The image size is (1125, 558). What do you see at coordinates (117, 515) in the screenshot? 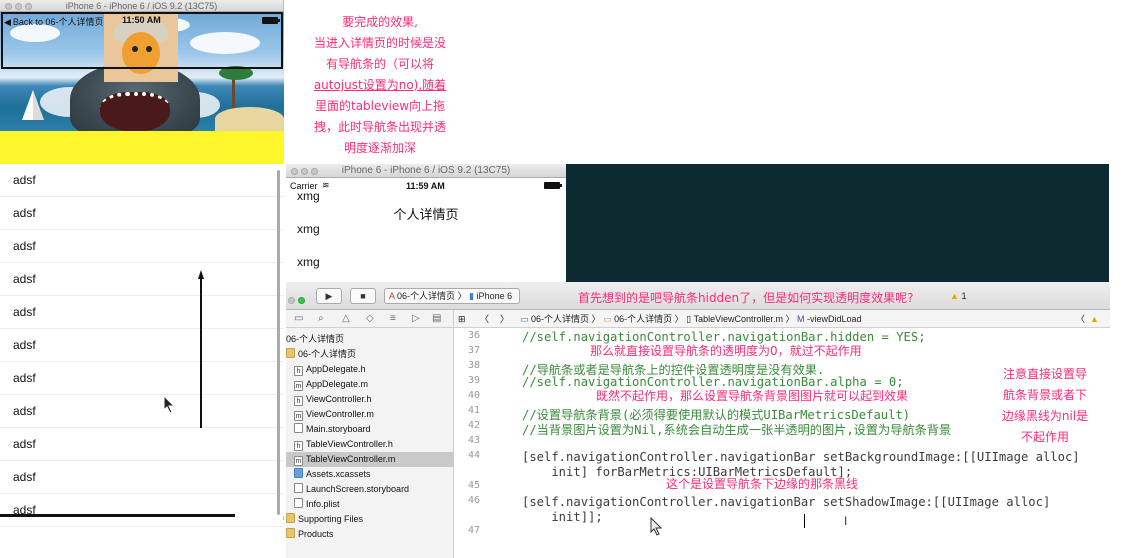
I see `bottom-edge` at bounding box center [117, 515].